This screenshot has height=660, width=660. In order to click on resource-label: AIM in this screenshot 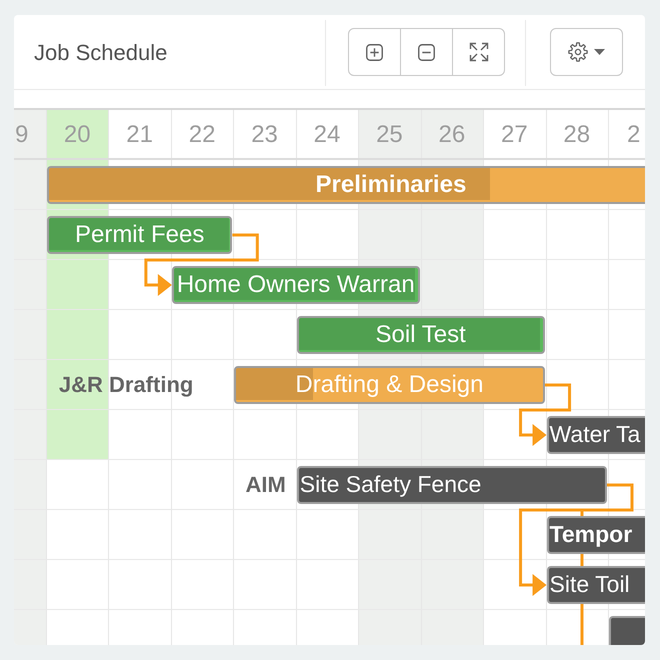, I will do `click(265, 485)`.